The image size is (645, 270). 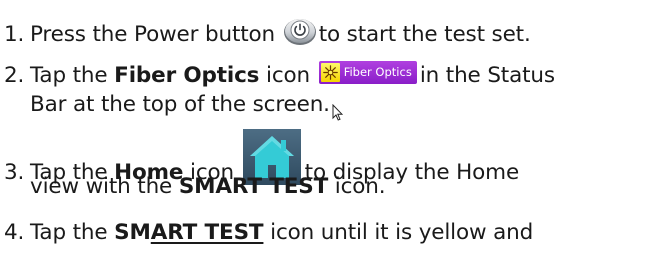 What do you see at coordinates (14, 232) in the screenshot?
I see `step-number: 4.` at bounding box center [14, 232].